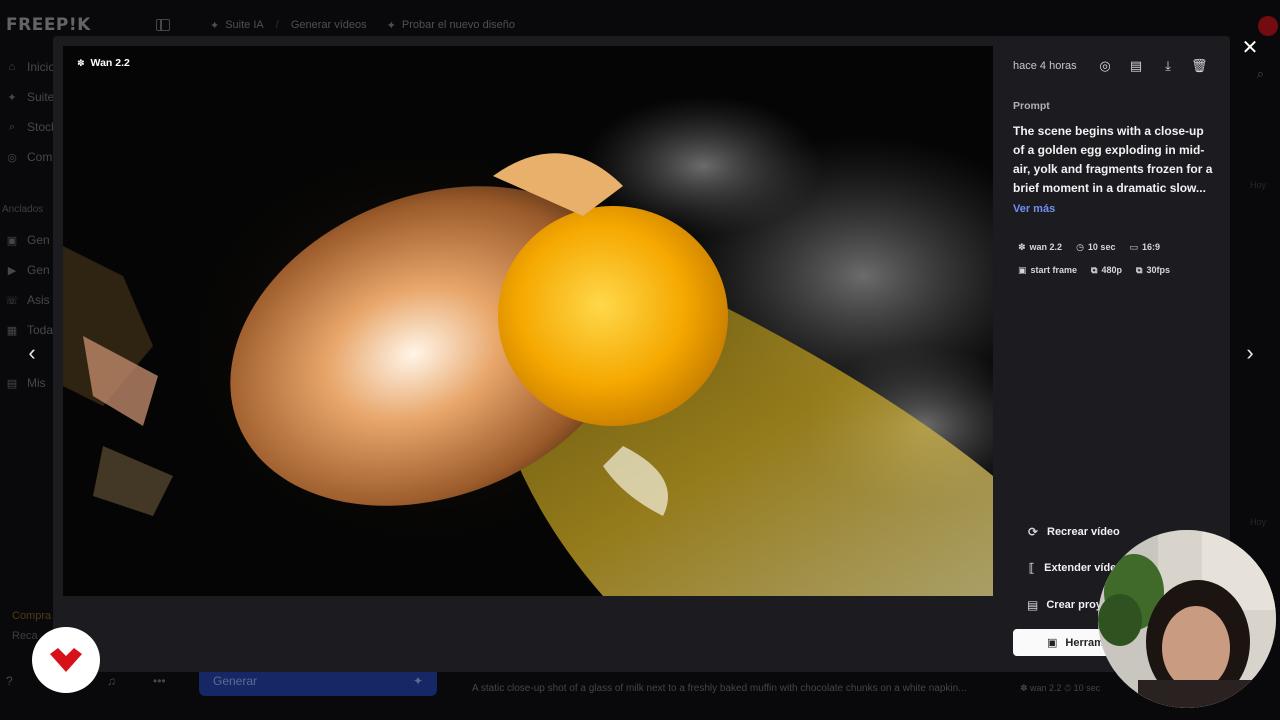 This screenshot has height=720, width=1280. I want to click on brand-badge, so click(66, 660).